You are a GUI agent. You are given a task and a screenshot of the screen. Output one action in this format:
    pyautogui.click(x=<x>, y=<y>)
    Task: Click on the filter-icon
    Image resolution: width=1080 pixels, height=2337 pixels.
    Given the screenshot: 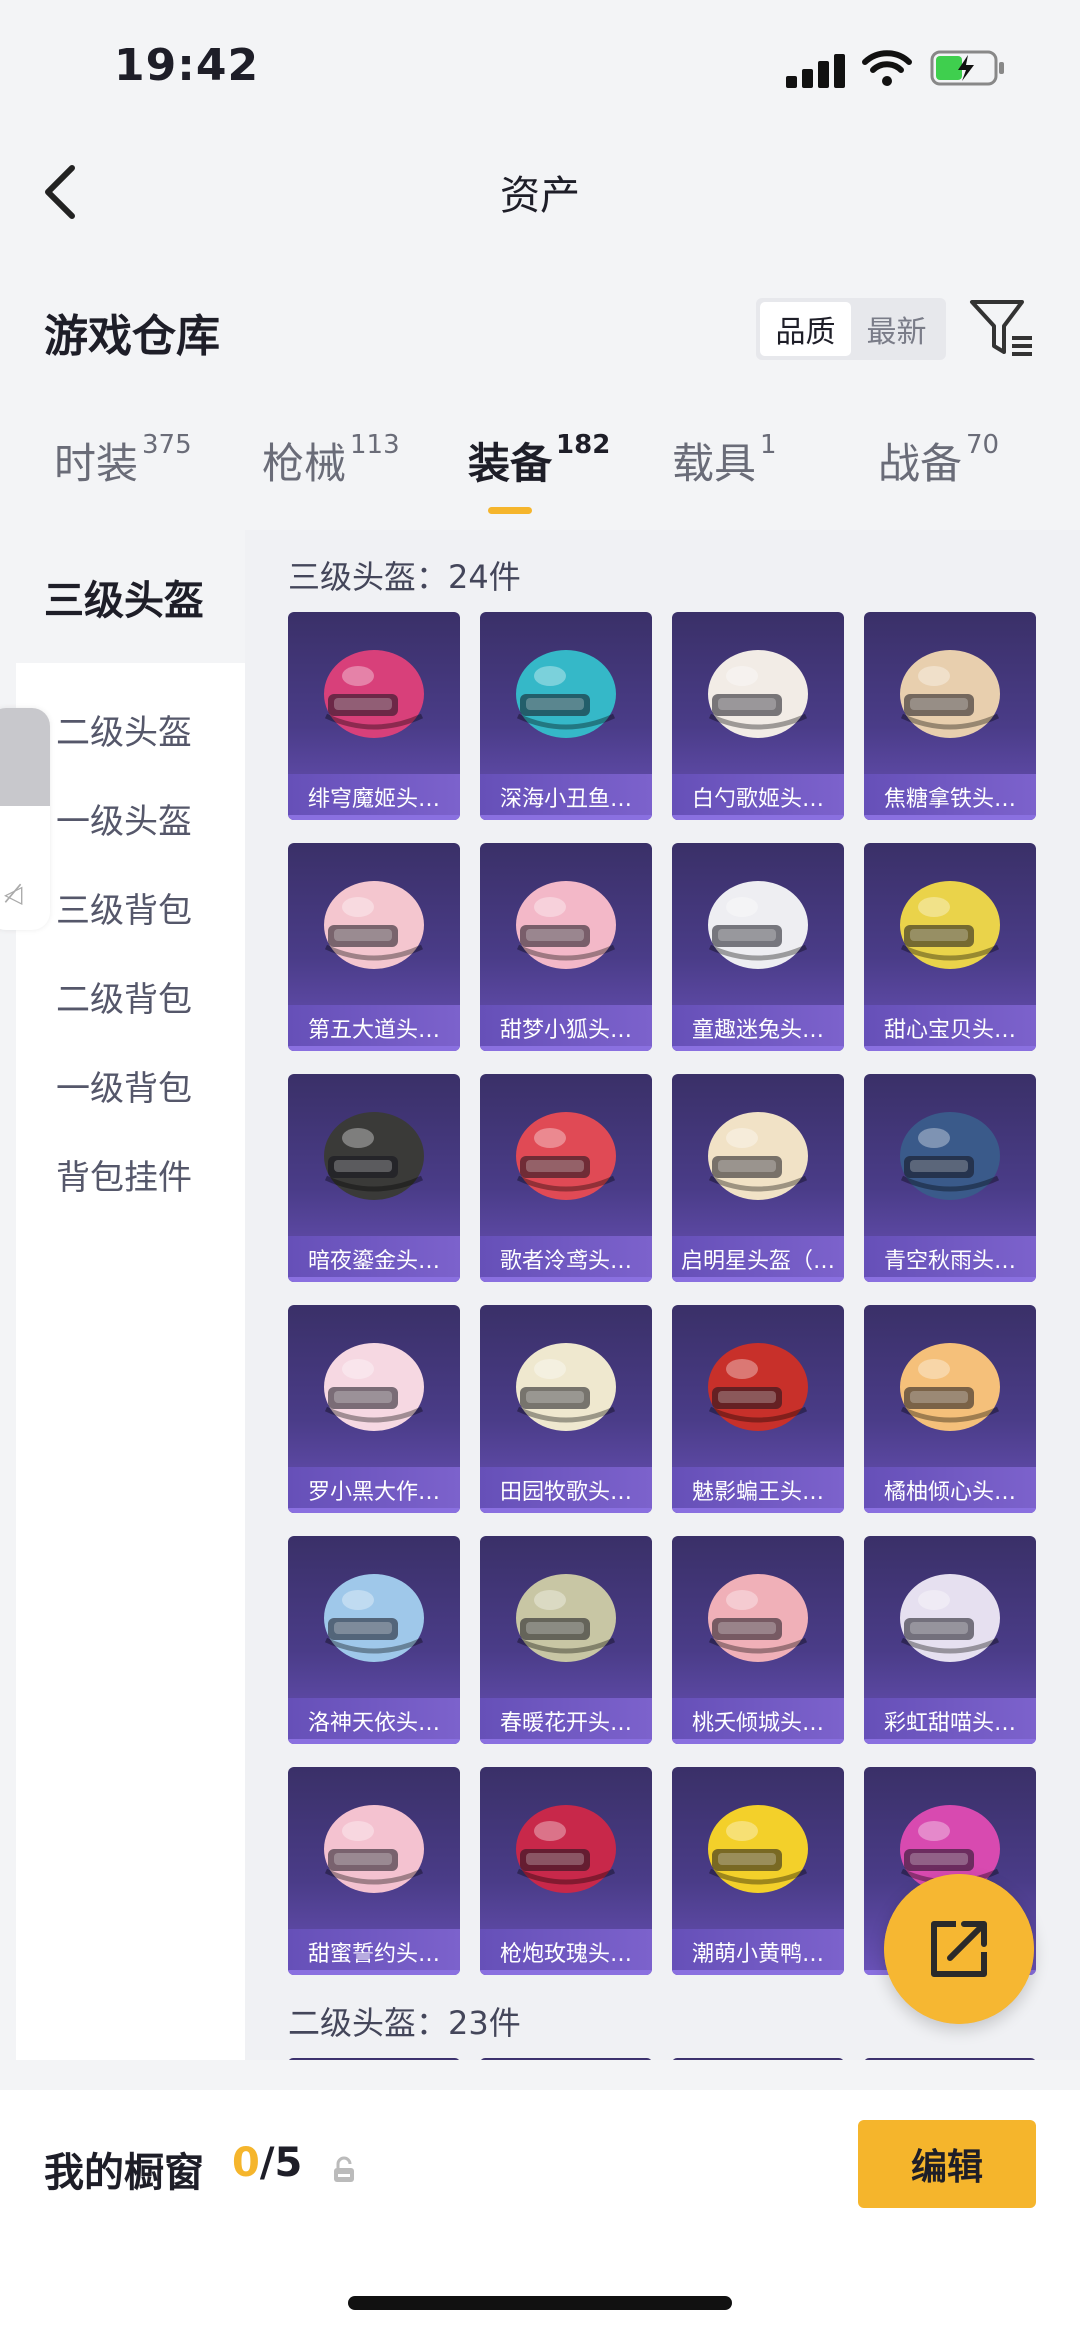 What is the action you would take?
    pyautogui.click(x=1002, y=329)
    